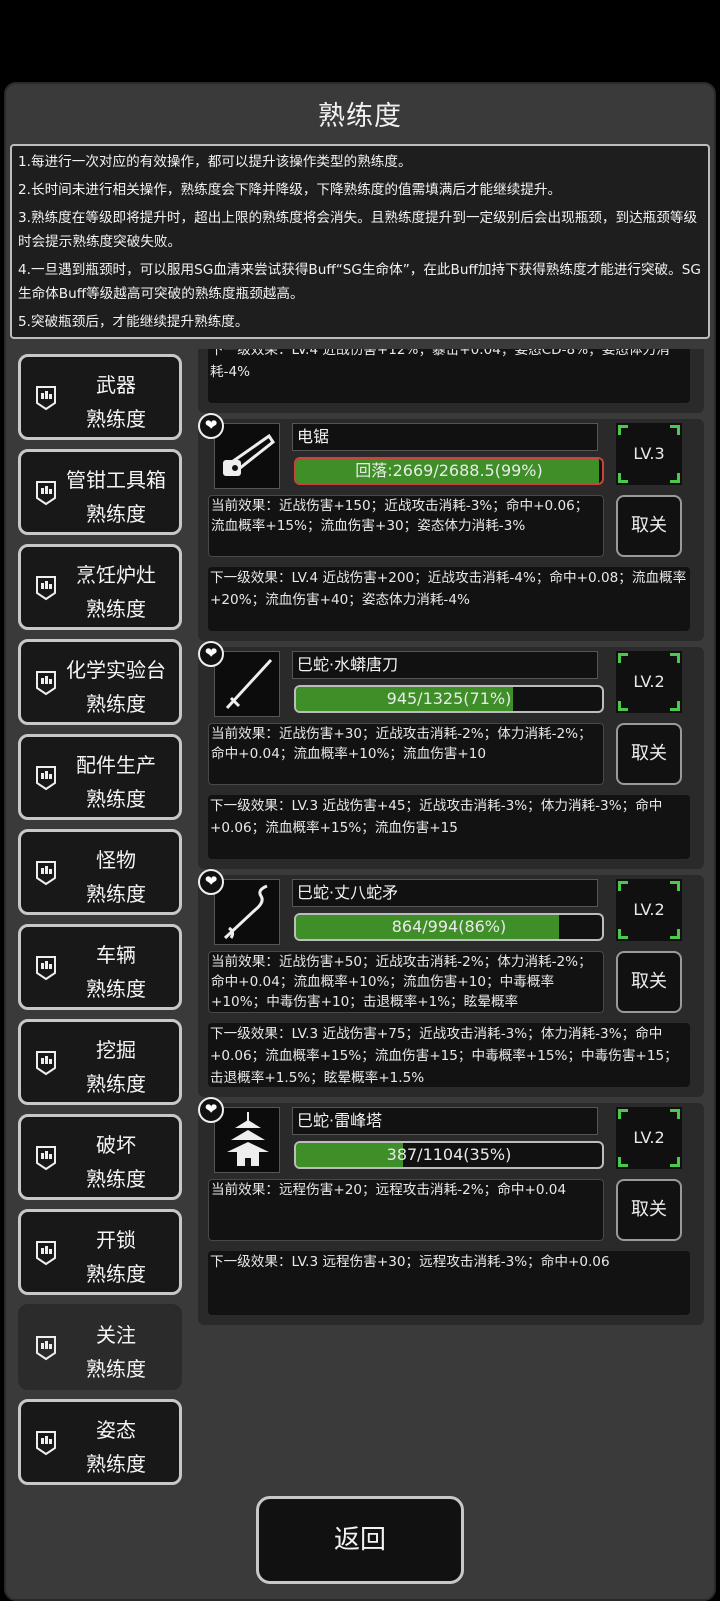  Describe the element at coordinates (445, 665) in the screenshot. I see `item-name: 巳蛇·水蟒唐刀` at that location.